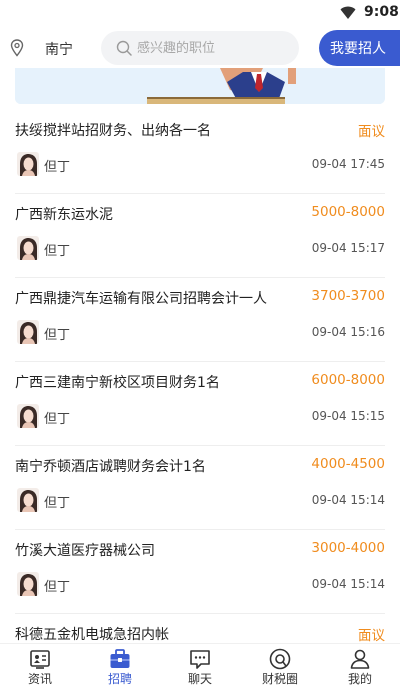  I want to click on post-job-button: 我要招人, so click(359, 48).